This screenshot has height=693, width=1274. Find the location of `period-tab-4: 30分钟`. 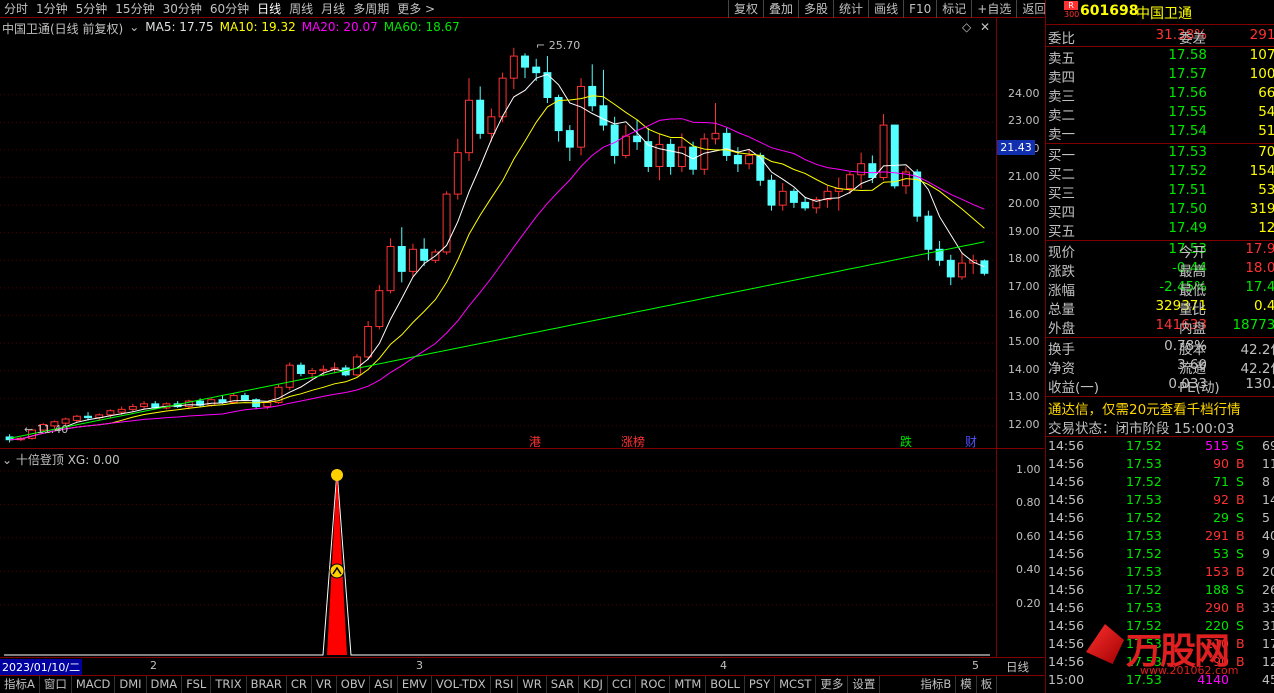

period-tab-4: 30分钟 is located at coordinates (182, 8).